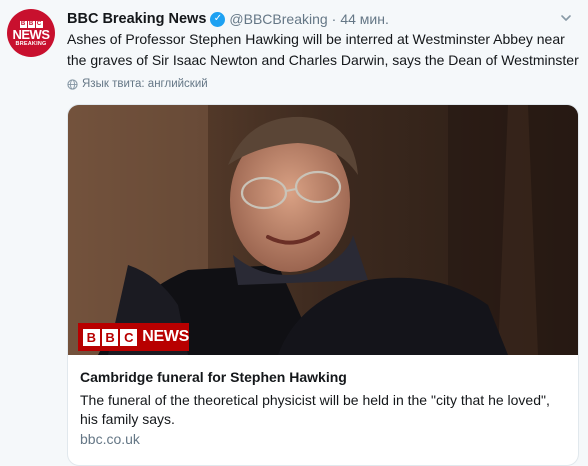 This screenshot has width=588, height=466. Describe the element at coordinates (364, 19) in the screenshot. I see `tweet-time: 44 мин.` at that location.